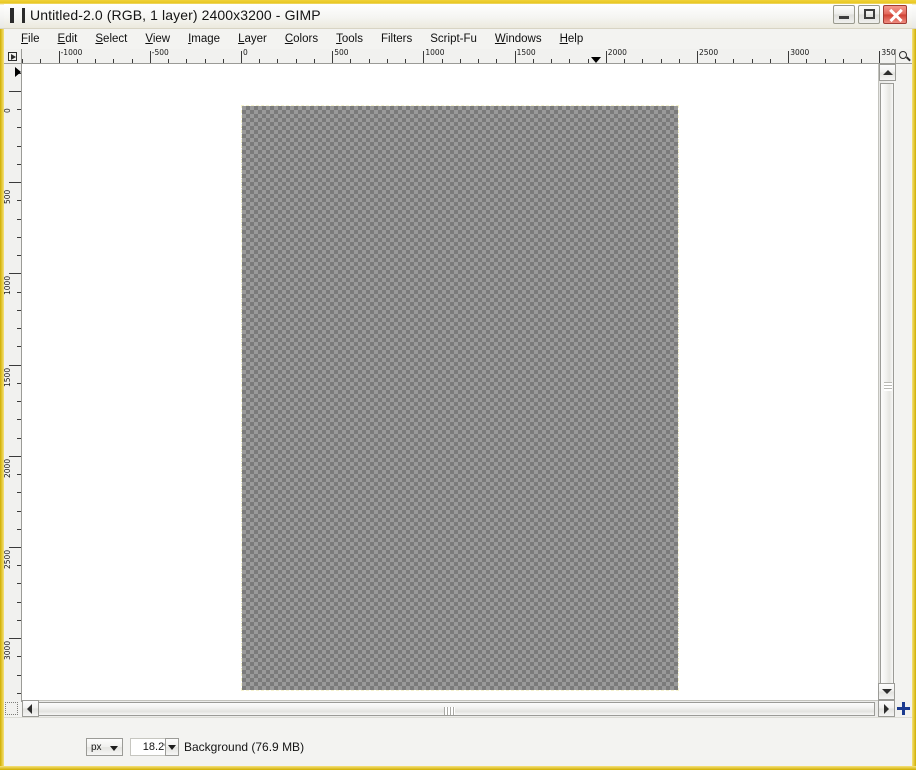 The height and width of the screenshot is (770, 916). I want to click on vertical-scrollbar, so click(887, 383).